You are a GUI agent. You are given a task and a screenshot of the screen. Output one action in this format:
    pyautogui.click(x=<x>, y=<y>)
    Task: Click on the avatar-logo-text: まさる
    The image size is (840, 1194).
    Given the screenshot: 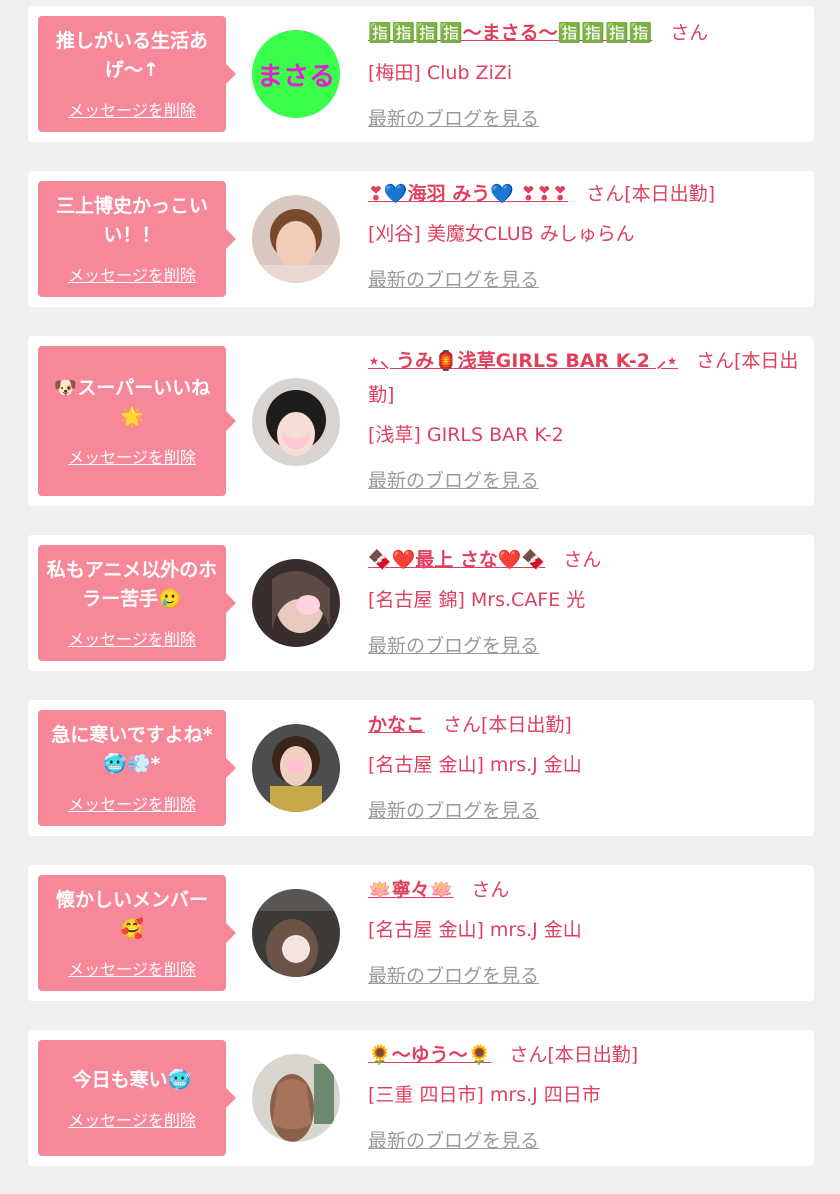 What is the action you would take?
    pyautogui.click(x=295, y=76)
    